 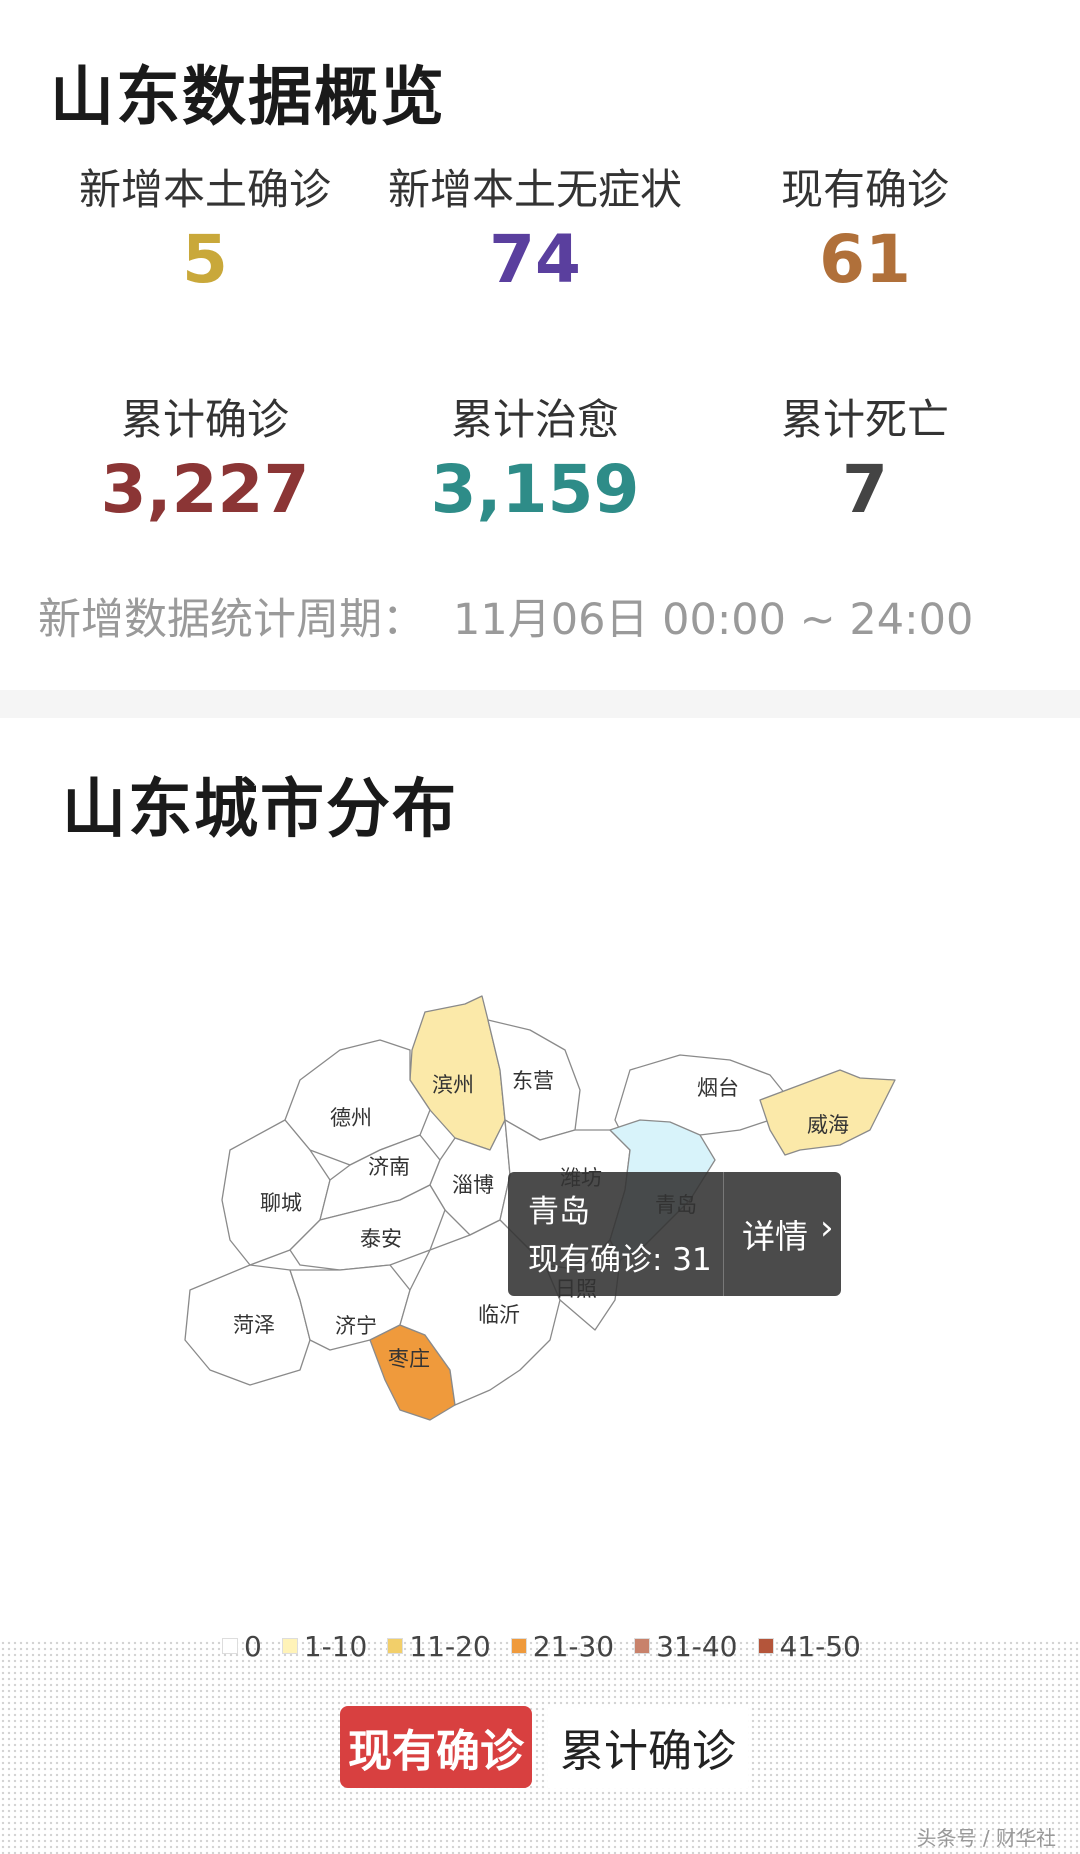 I want to click on stat-value: 61, so click(x=865, y=259).